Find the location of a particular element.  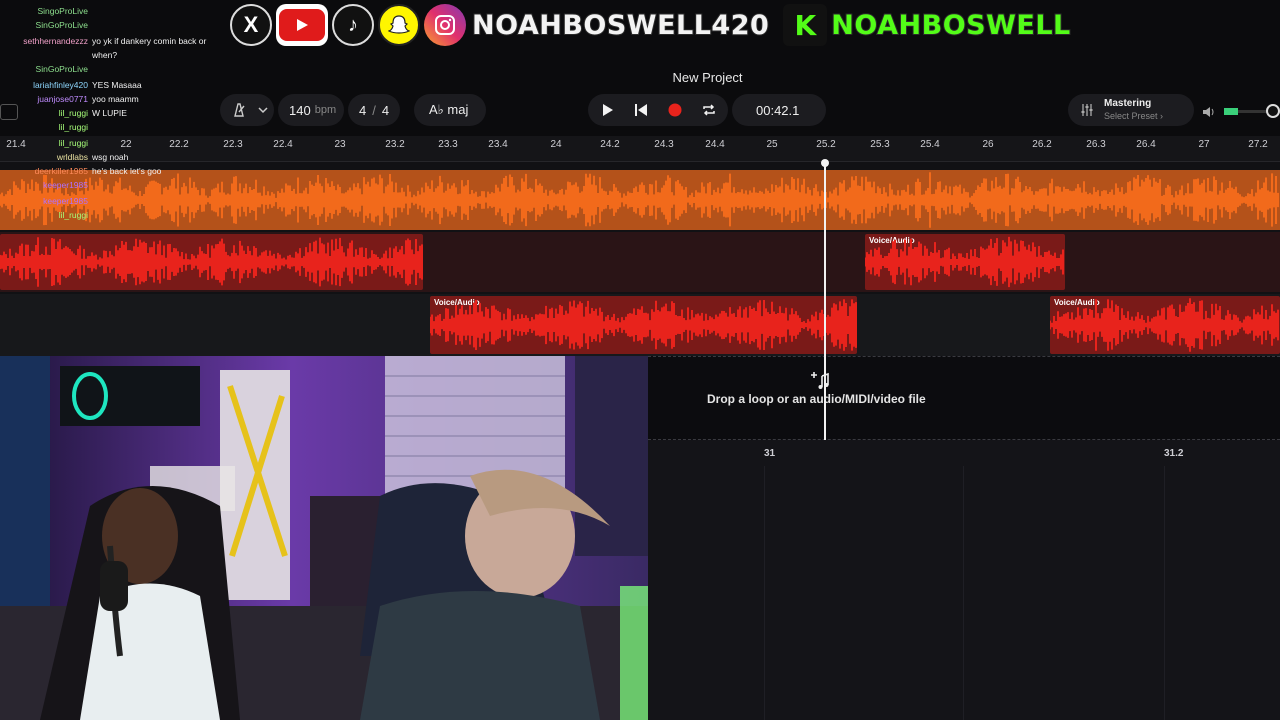

ruler-tick: 26.4 is located at coordinates (1146, 144).